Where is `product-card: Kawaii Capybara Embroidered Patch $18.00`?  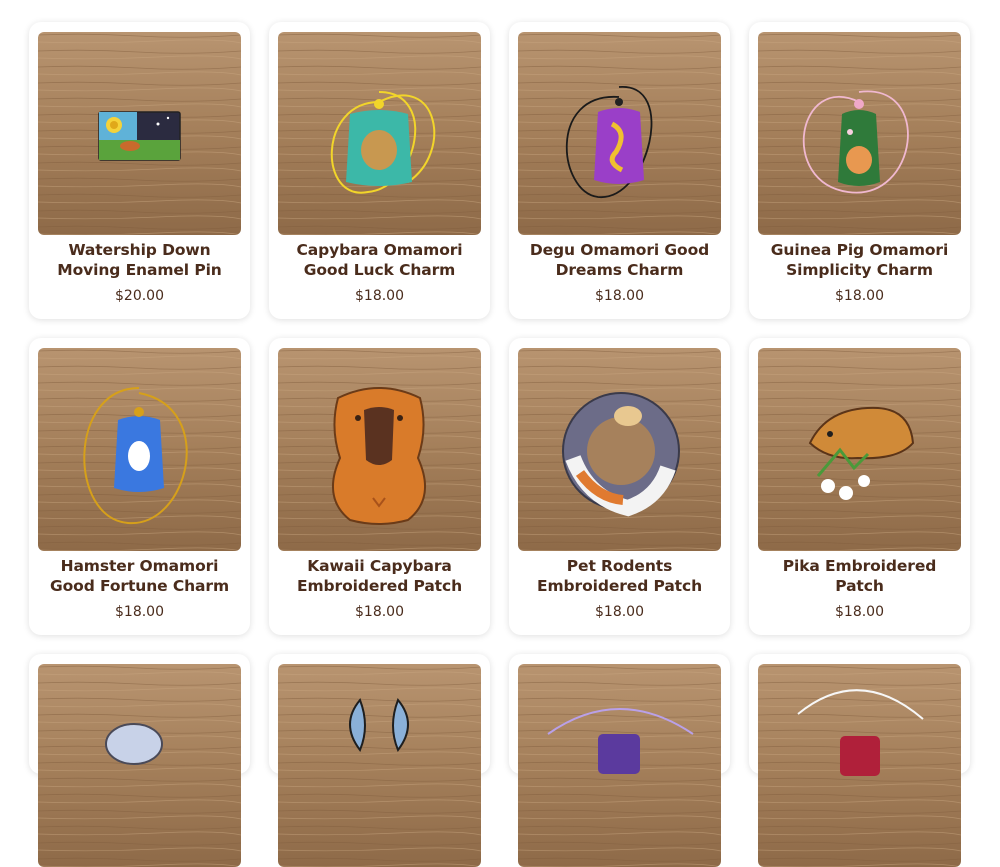
product-card: Kawaii Capybara Embroidered Patch $18.00 is located at coordinates (379, 486).